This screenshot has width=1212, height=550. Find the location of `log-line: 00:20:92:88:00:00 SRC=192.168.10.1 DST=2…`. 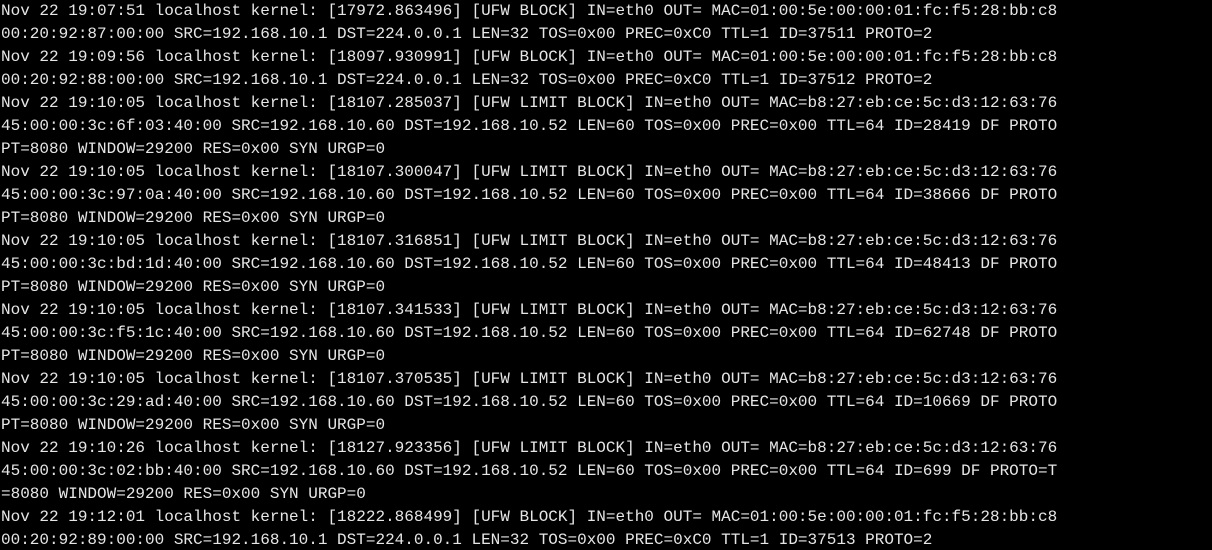

log-line: 00:20:92:88:00:00 SRC=192.168.10.1 DST=2… is located at coordinates (467, 80).